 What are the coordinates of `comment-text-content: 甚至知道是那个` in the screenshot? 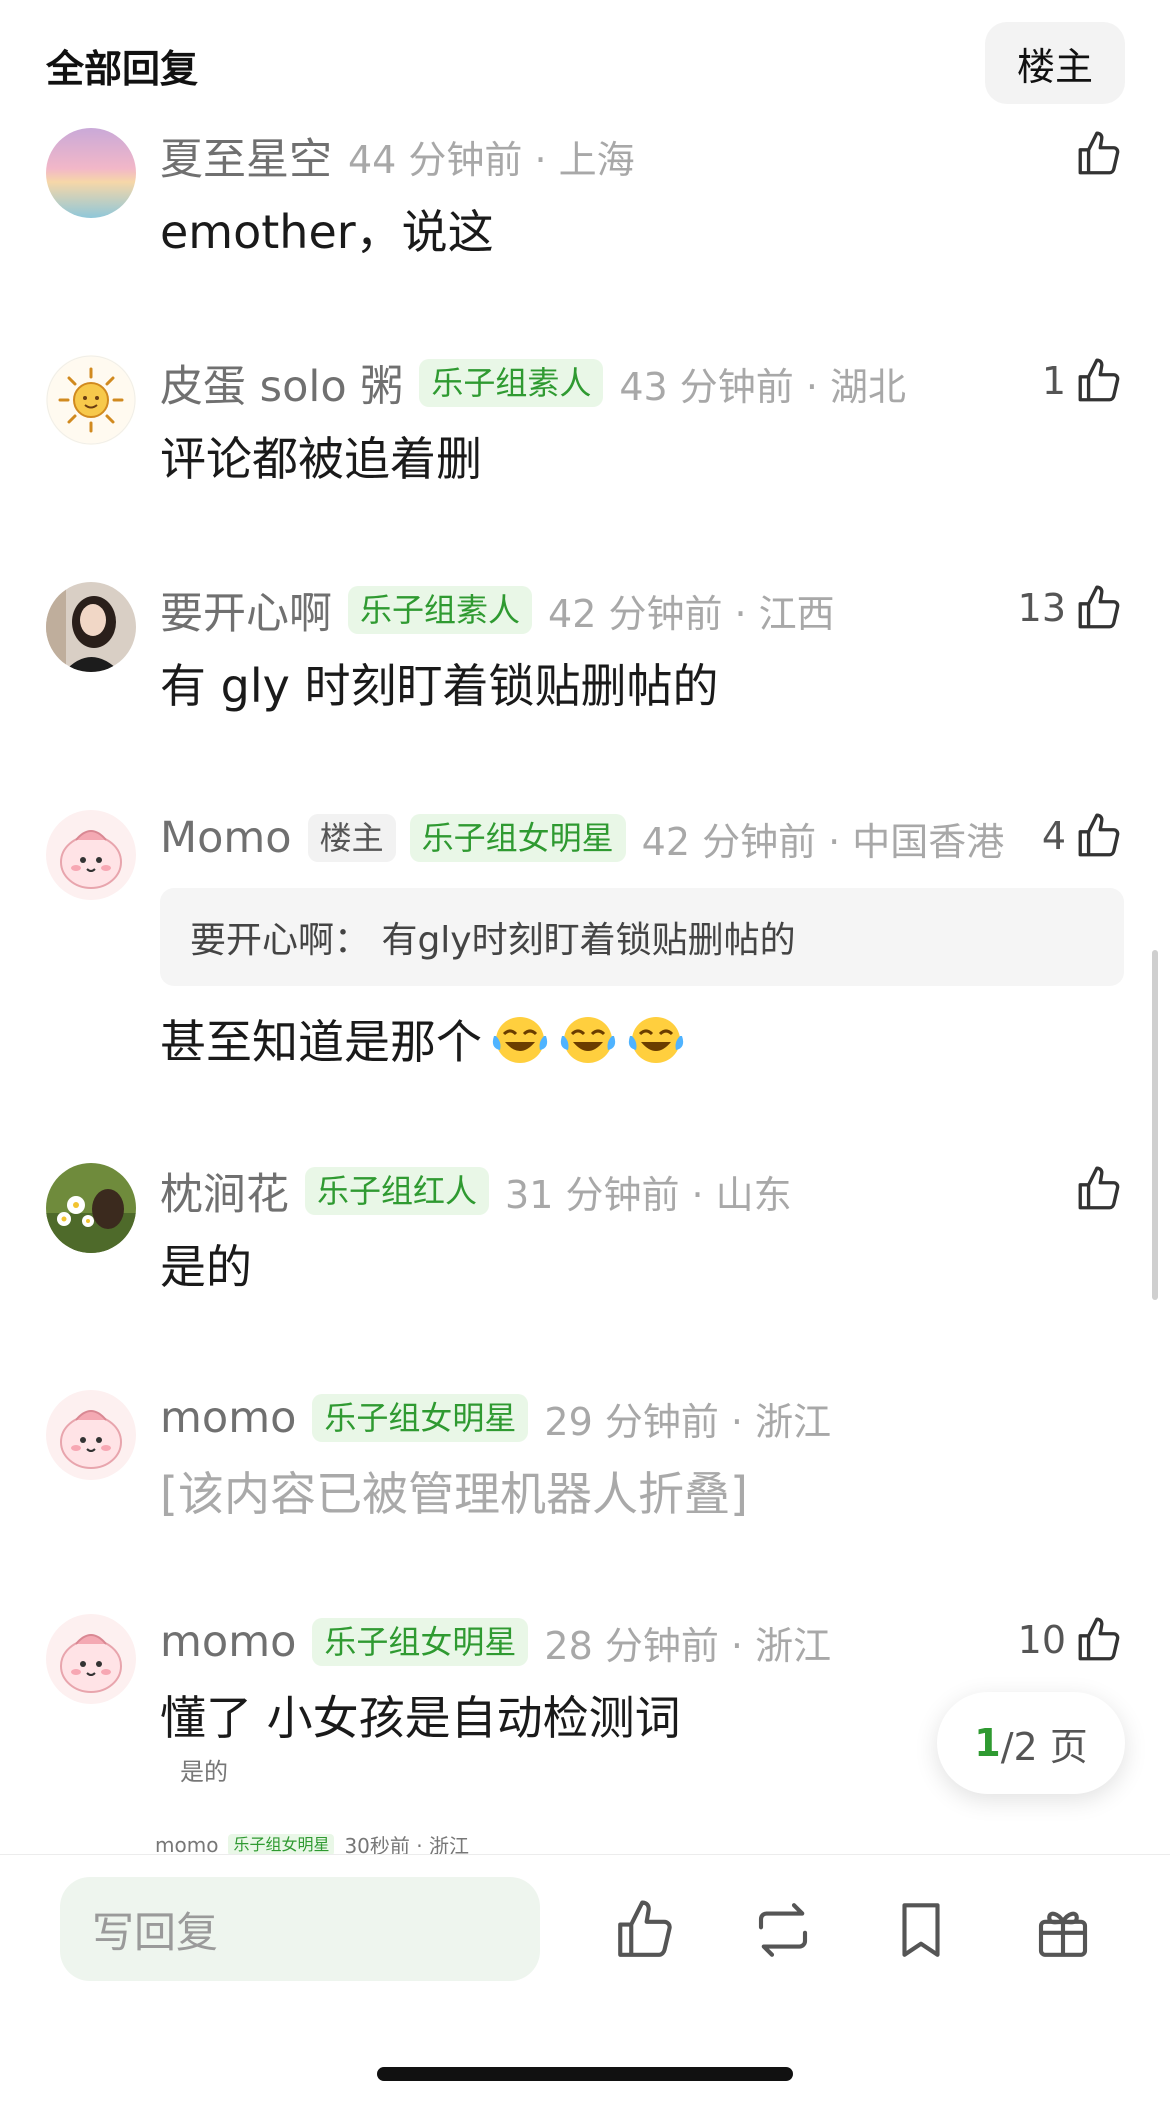 It's located at (321, 1042).